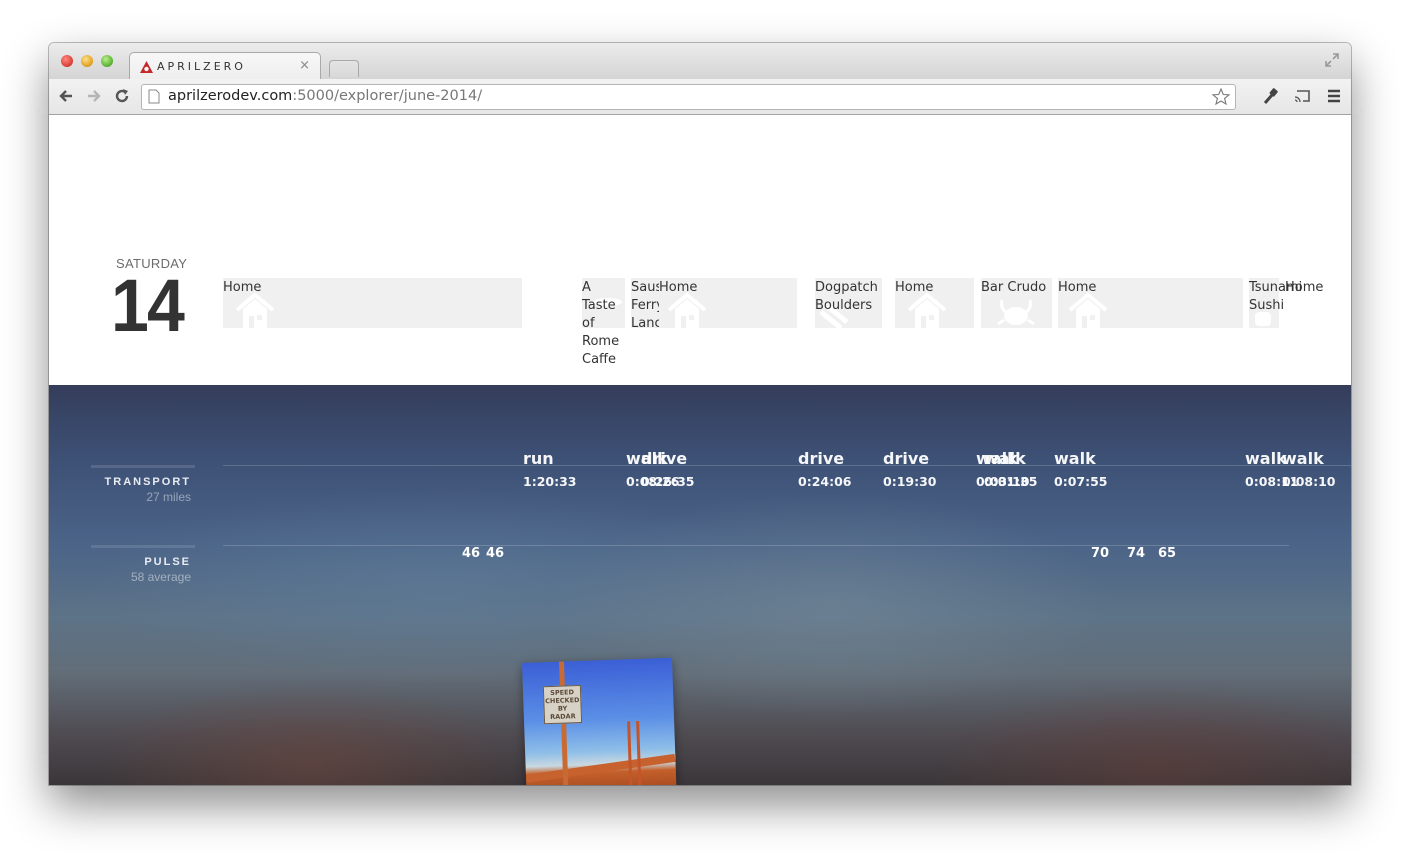 Image resolution: width=1416 pixels, height=856 pixels. Describe the element at coordinates (1136, 553) in the screenshot. I see `pulse-reading: 74` at that location.